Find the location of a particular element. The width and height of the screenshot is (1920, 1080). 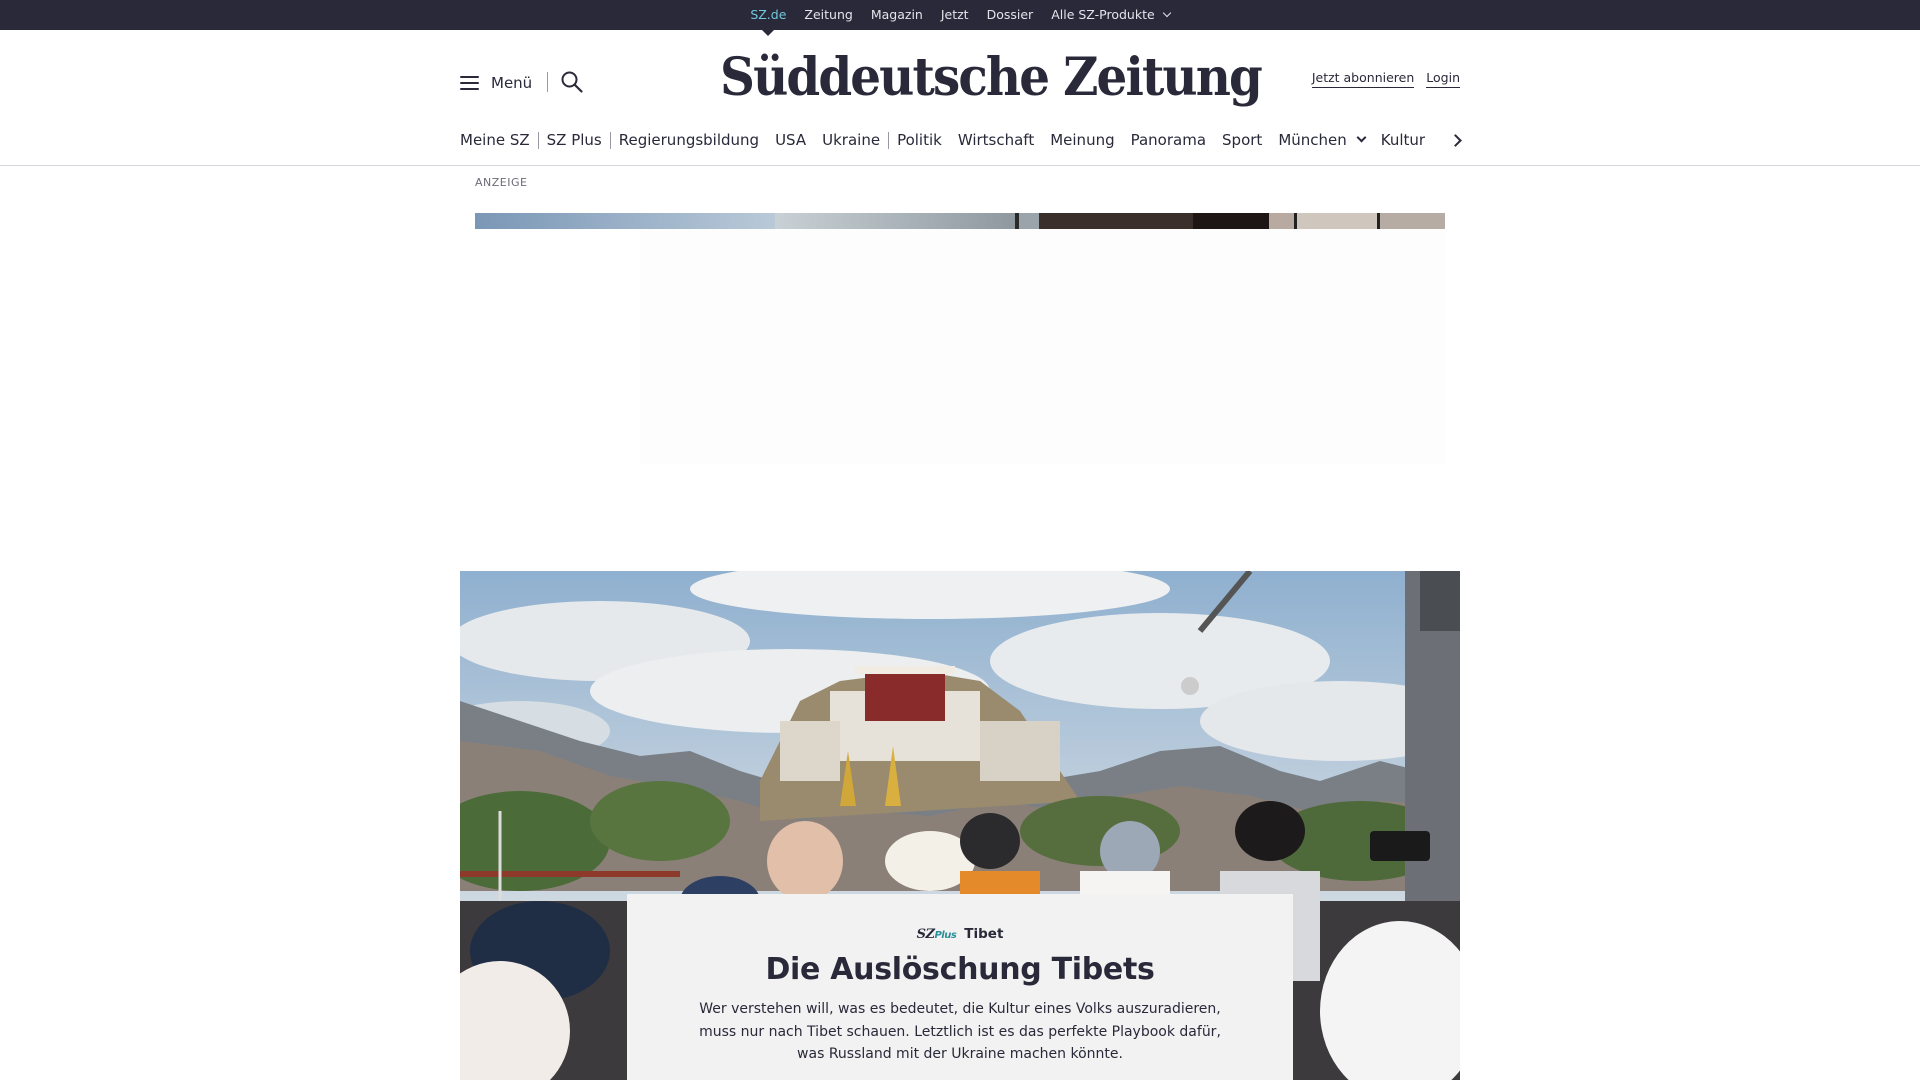

nav-item-muenchen-label: München is located at coordinates (1312, 140).